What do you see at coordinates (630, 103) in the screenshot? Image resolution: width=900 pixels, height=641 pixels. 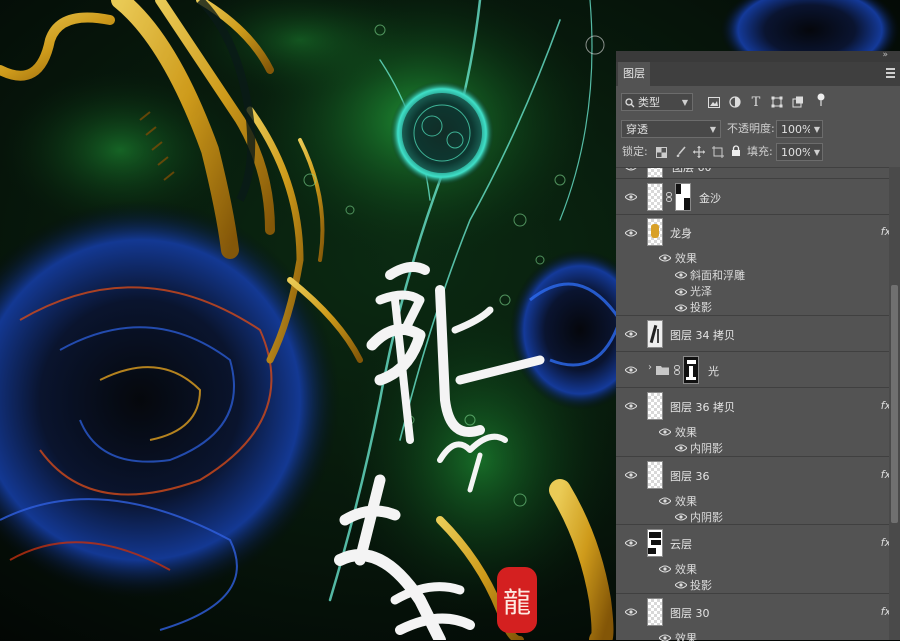 I see `search-icon` at bounding box center [630, 103].